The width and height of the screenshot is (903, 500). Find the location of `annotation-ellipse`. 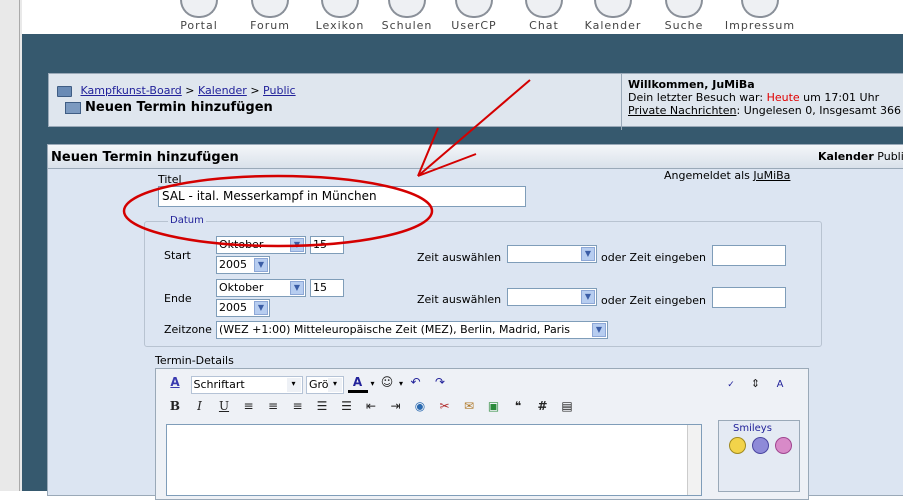

annotation-ellipse is located at coordinates (278, 211).